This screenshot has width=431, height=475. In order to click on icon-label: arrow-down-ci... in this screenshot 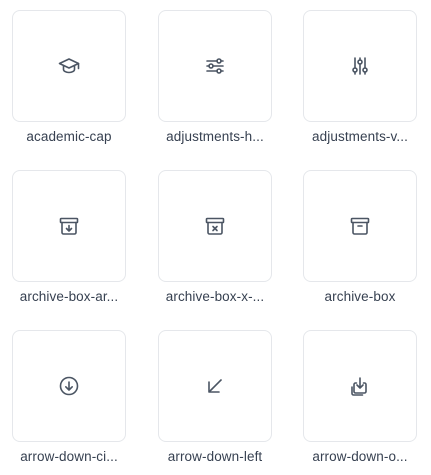, I will do `click(69, 456)`.